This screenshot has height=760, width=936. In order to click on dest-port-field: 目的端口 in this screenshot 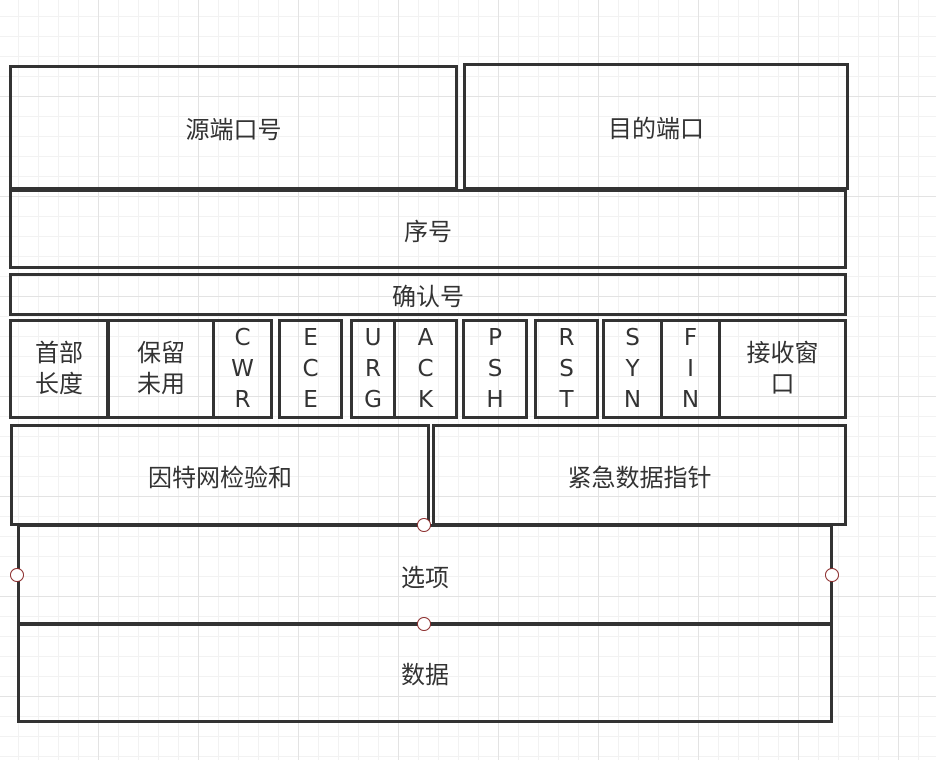, I will do `click(656, 126)`.